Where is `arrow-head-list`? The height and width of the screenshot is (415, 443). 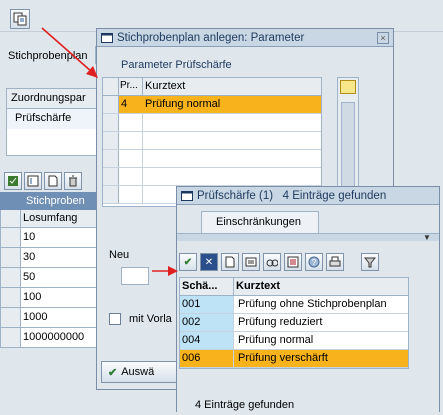 arrow-head-list is located at coordinates (173, 271).